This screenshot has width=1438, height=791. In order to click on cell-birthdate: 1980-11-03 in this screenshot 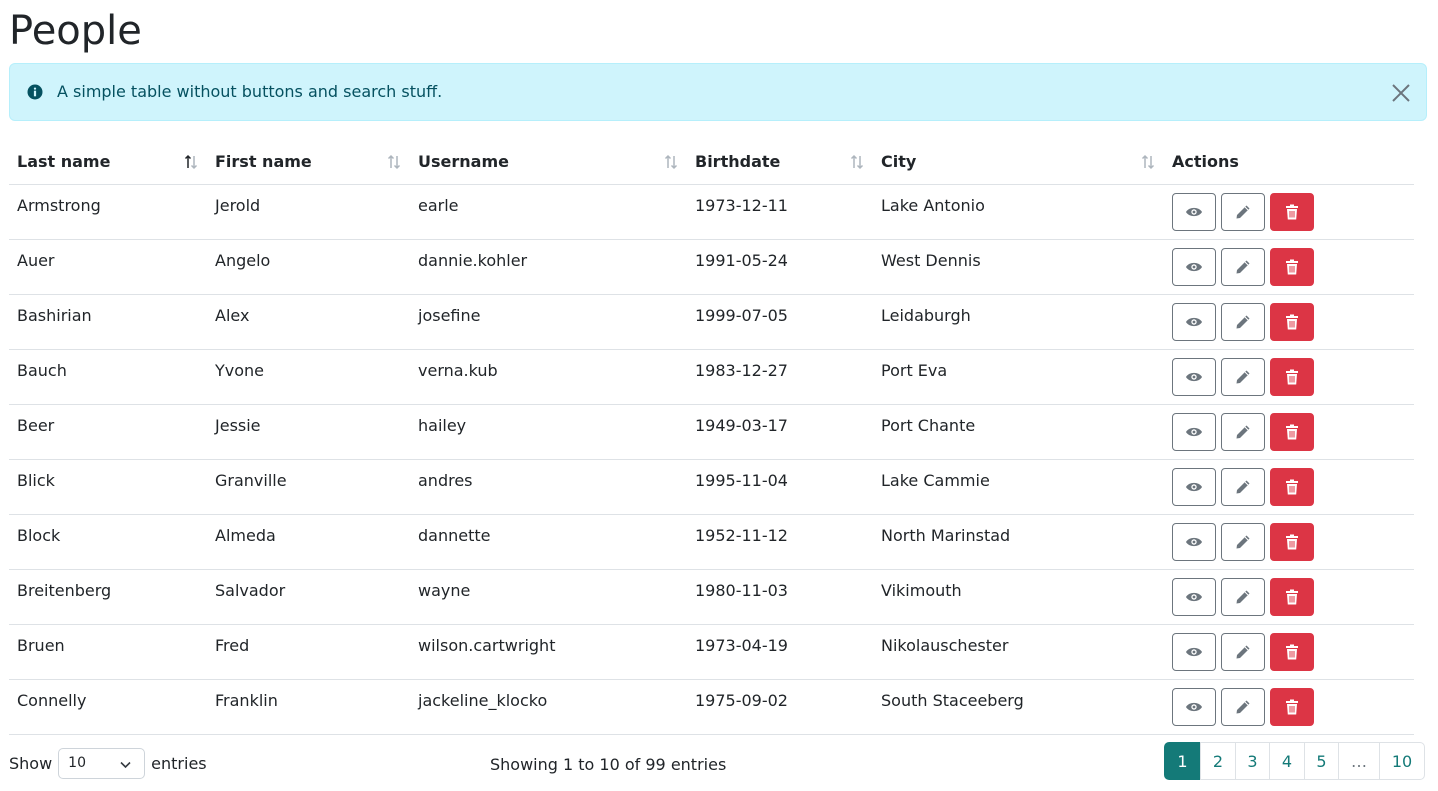, I will do `click(780, 597)`.